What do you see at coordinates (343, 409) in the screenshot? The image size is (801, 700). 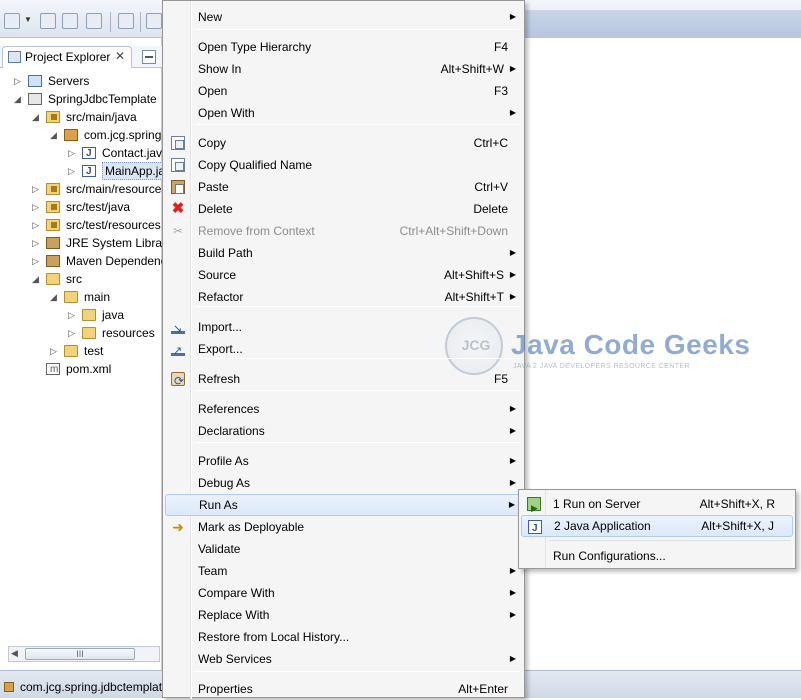 I see `menu-item-references: References ▶` at bounding box center [343, 409].